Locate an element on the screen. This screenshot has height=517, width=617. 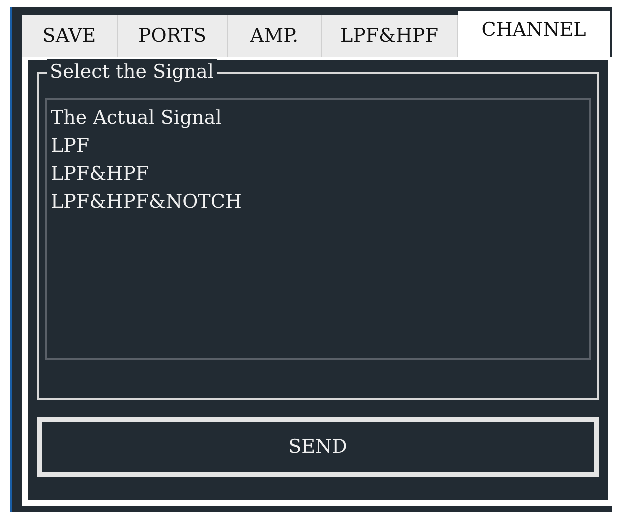
tab: SAVE is located at coordinates (70, 36).